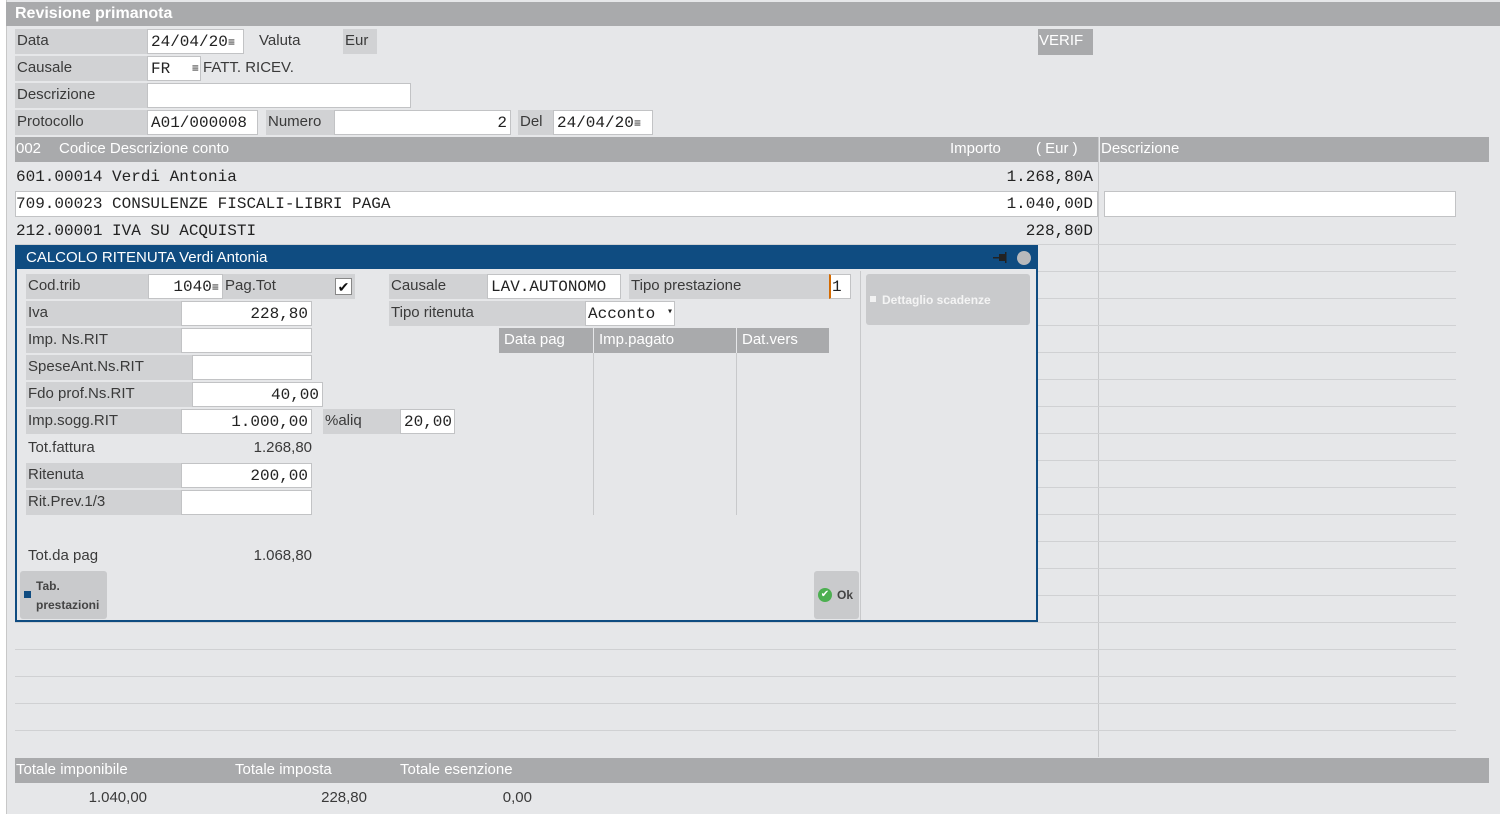 The image size is (1506, 814). I want to click on totale-imposta-value: 228,80, so click(344, 797).